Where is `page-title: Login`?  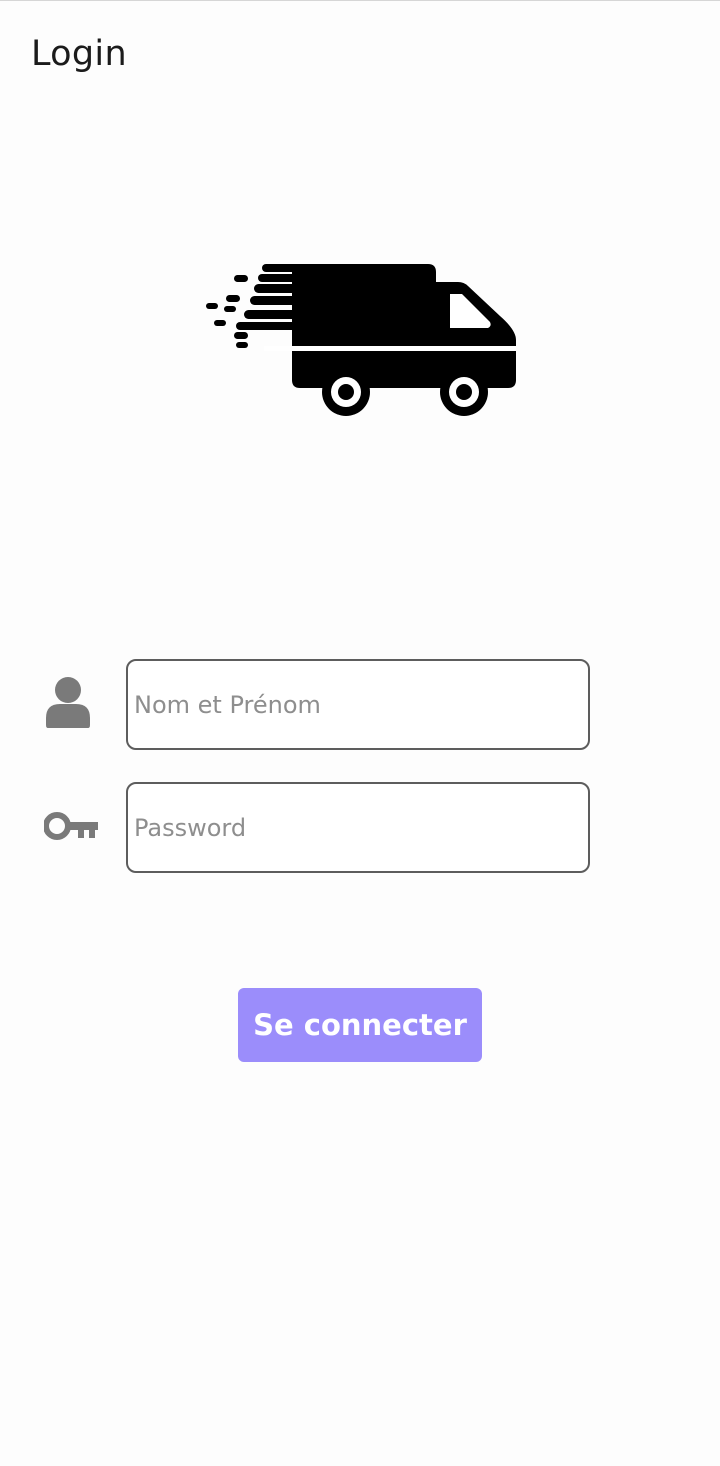 page-title: Login is located at coordinates (79, 54).